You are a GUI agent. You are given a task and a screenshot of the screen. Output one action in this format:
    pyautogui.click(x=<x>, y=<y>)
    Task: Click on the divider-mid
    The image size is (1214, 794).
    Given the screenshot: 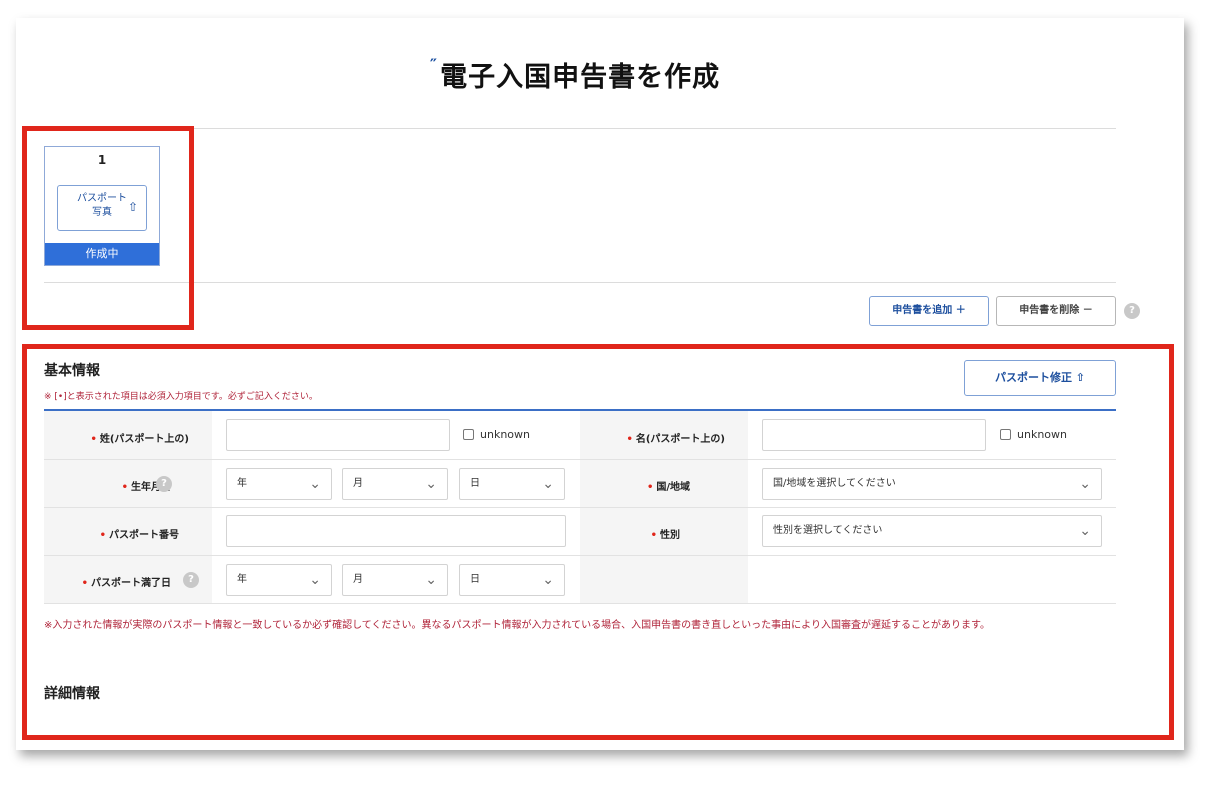 What is the action you would take?
    pyautogui.click(x=580, y=282)
    